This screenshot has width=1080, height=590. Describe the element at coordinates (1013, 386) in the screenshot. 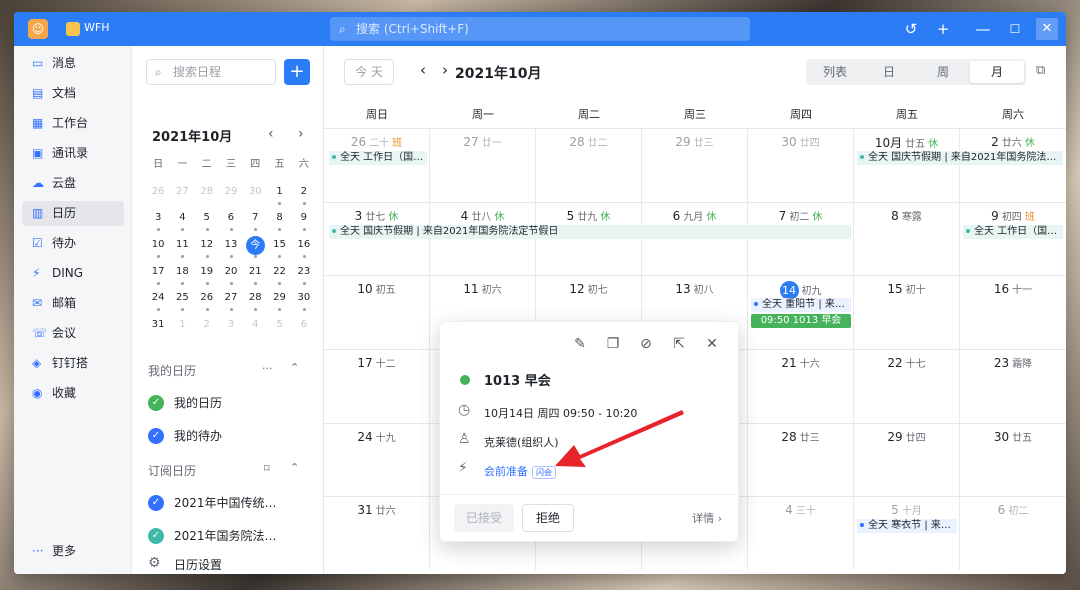

I see `day-cell: 23 霜降` at that location.